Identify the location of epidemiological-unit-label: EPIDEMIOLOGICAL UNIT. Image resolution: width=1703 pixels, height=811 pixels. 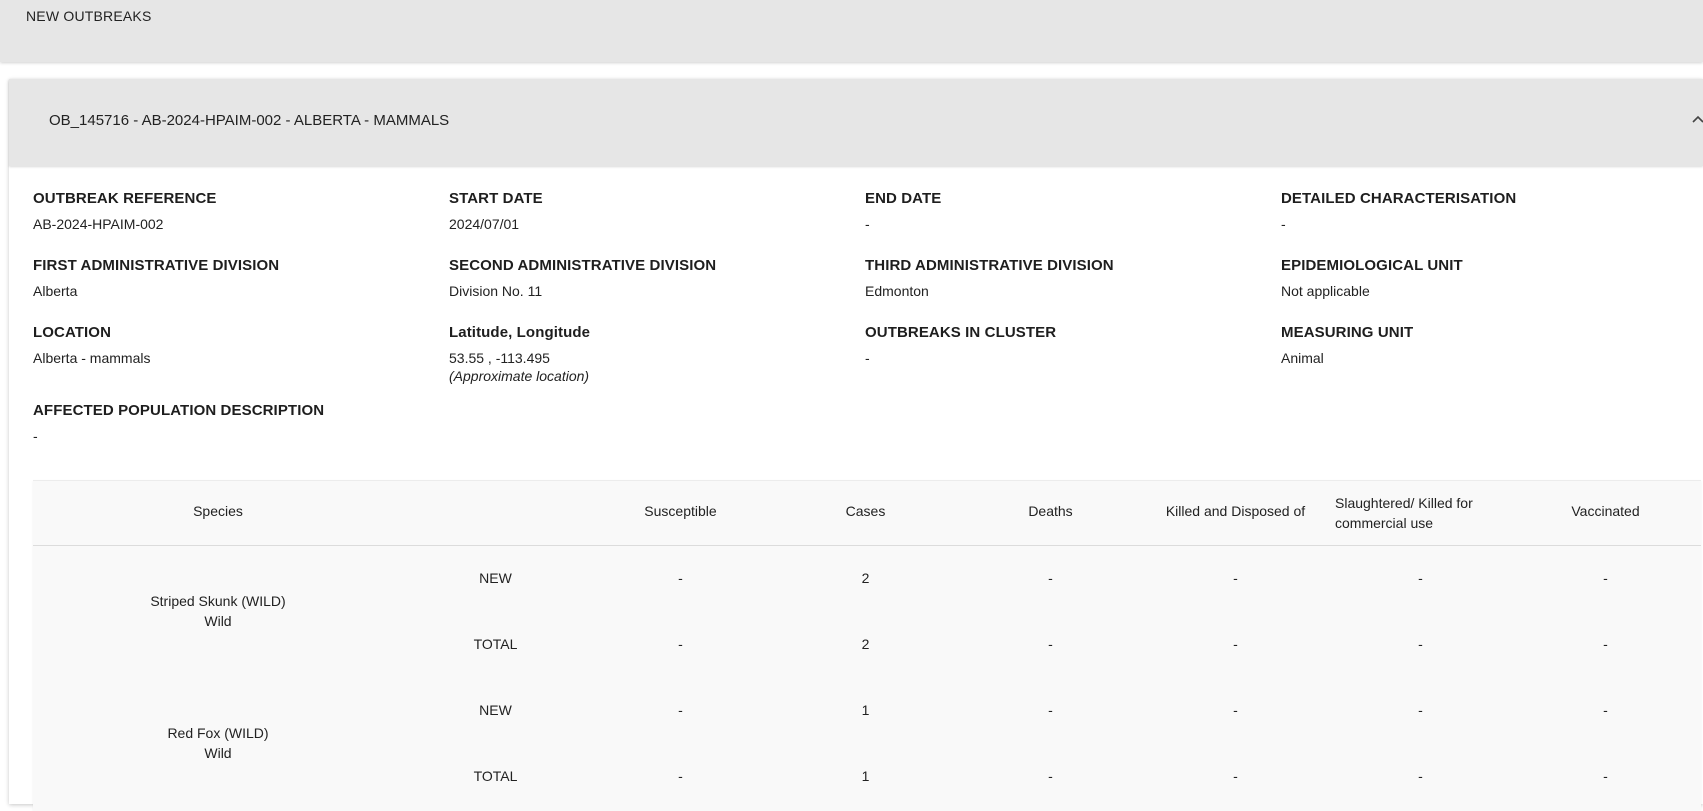
(1372, 265).